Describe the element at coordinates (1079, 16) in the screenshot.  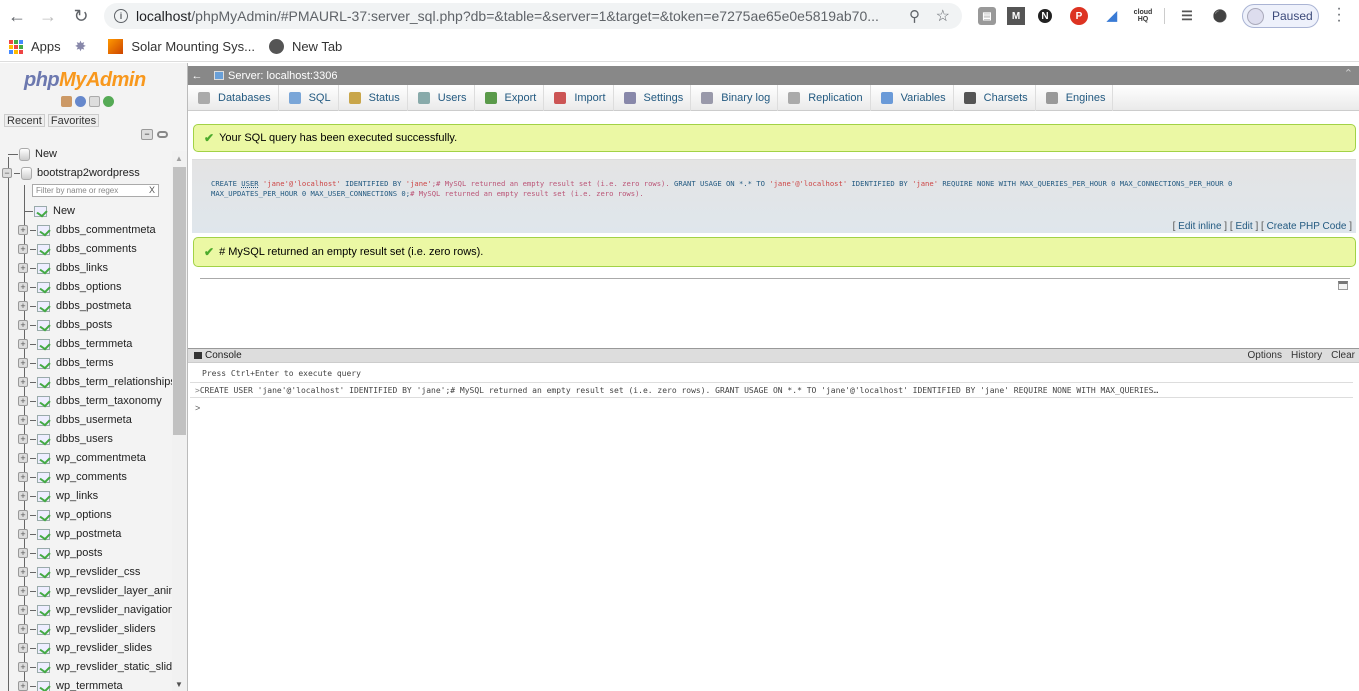
I see `pinterest-icon: P` at that location.